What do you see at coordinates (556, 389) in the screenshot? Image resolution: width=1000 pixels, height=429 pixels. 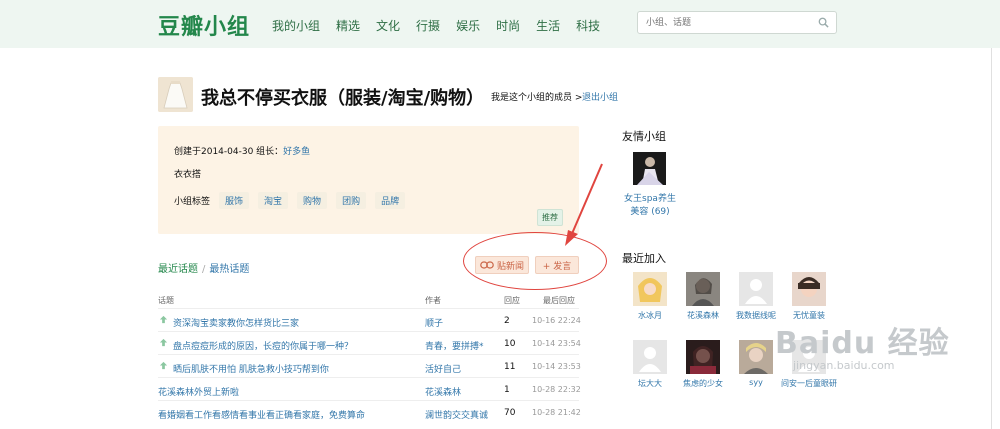 I see `topic-last-reply: 10-28 22:32` at bounding box center [556, 389].